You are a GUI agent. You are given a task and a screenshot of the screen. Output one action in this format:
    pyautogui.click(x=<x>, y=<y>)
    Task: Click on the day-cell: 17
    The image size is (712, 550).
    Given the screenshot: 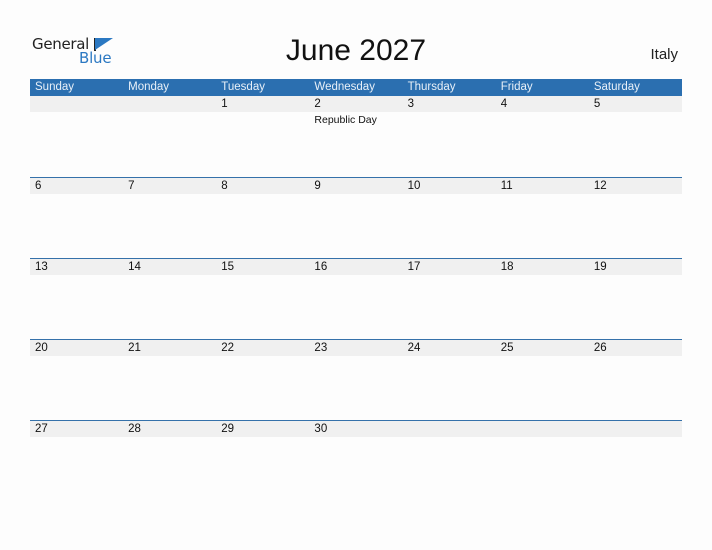 What is the action you would take?
    pyautogui.click(x=414, y=267)
    